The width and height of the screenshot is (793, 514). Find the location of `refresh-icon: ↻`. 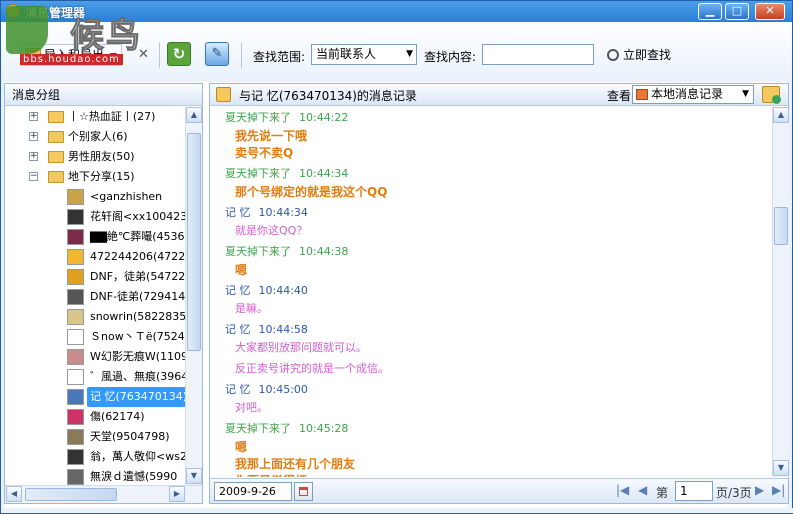

refresh-icon: ↻ is located at coordinates (179, 54).